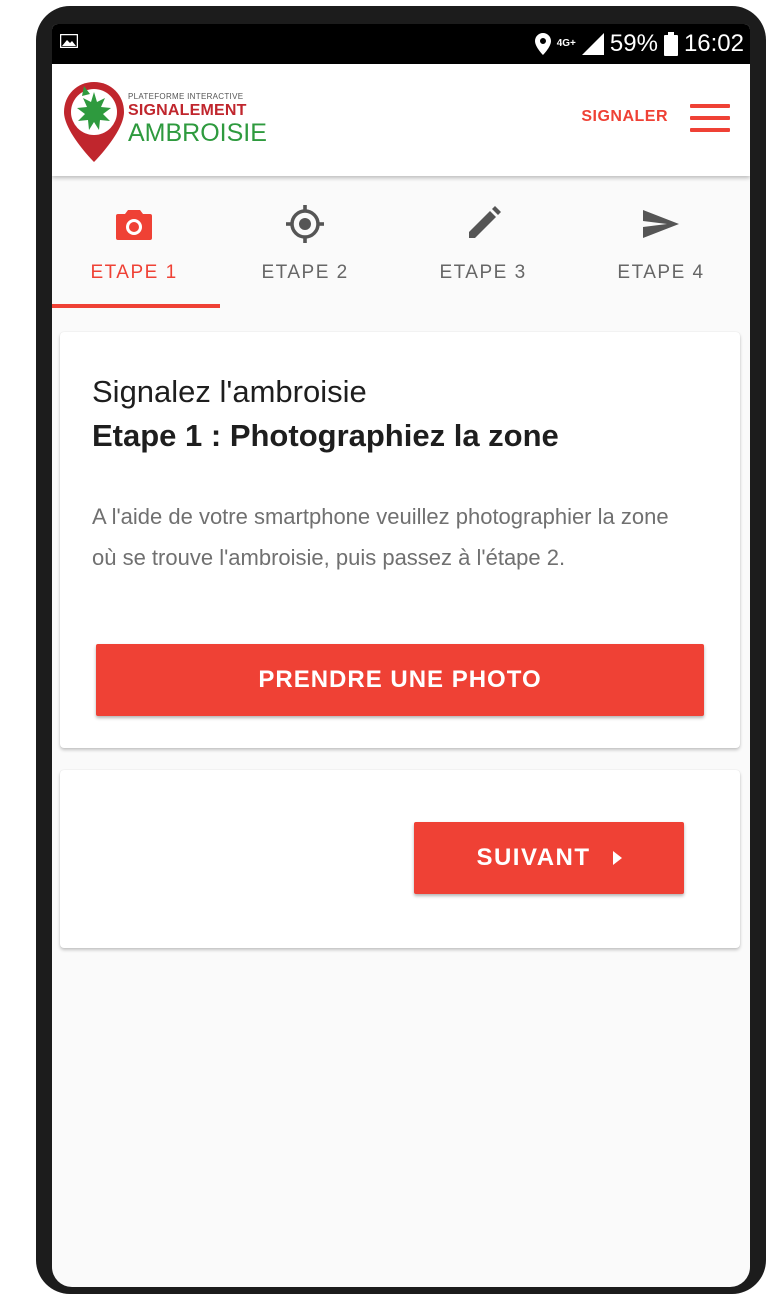 This screenshot has height=1297, width=770. What do you see at coordinates (661, 242) in the screenshot?
I see `tab-etape-4: ETAPE 4` at bounding box center [661, 242].